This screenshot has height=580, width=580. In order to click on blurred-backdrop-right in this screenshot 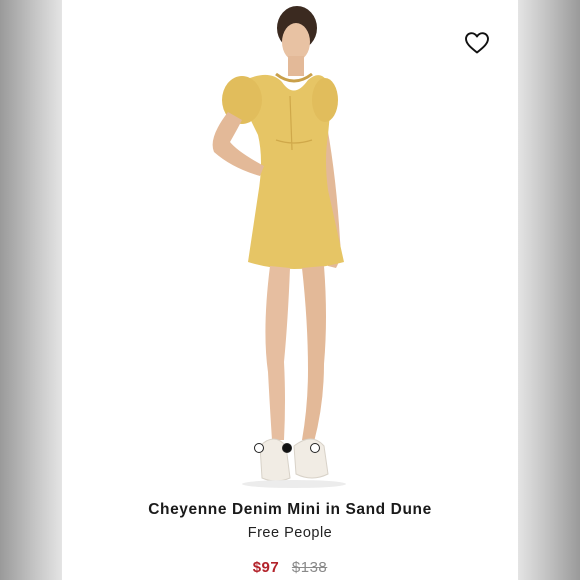, I will do `click(549, 290)`.